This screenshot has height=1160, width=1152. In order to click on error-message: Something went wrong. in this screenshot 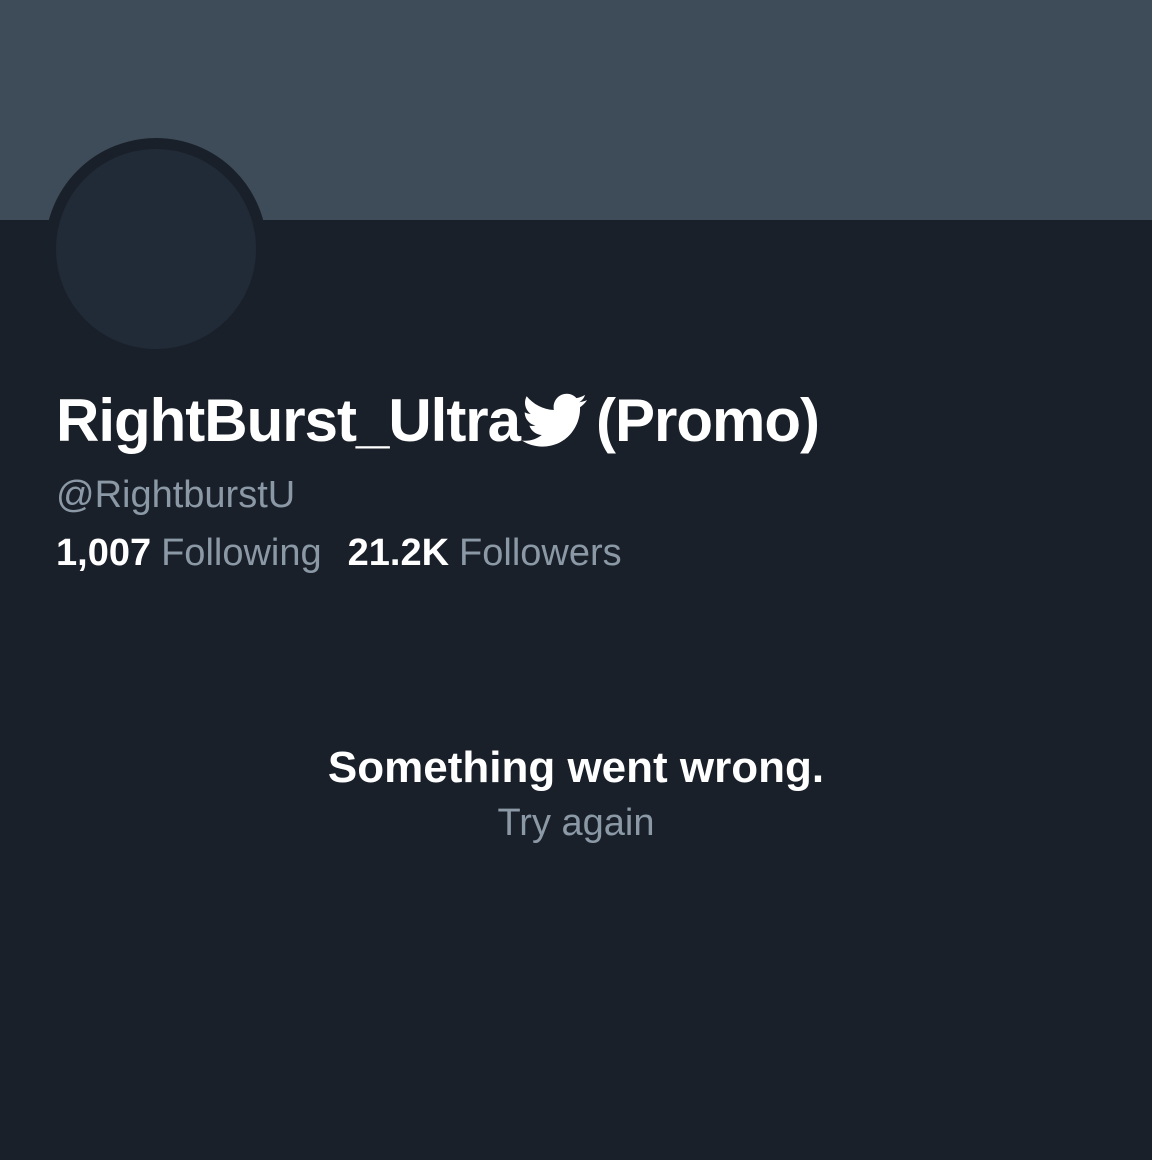, I will do `click(576, 767)`.